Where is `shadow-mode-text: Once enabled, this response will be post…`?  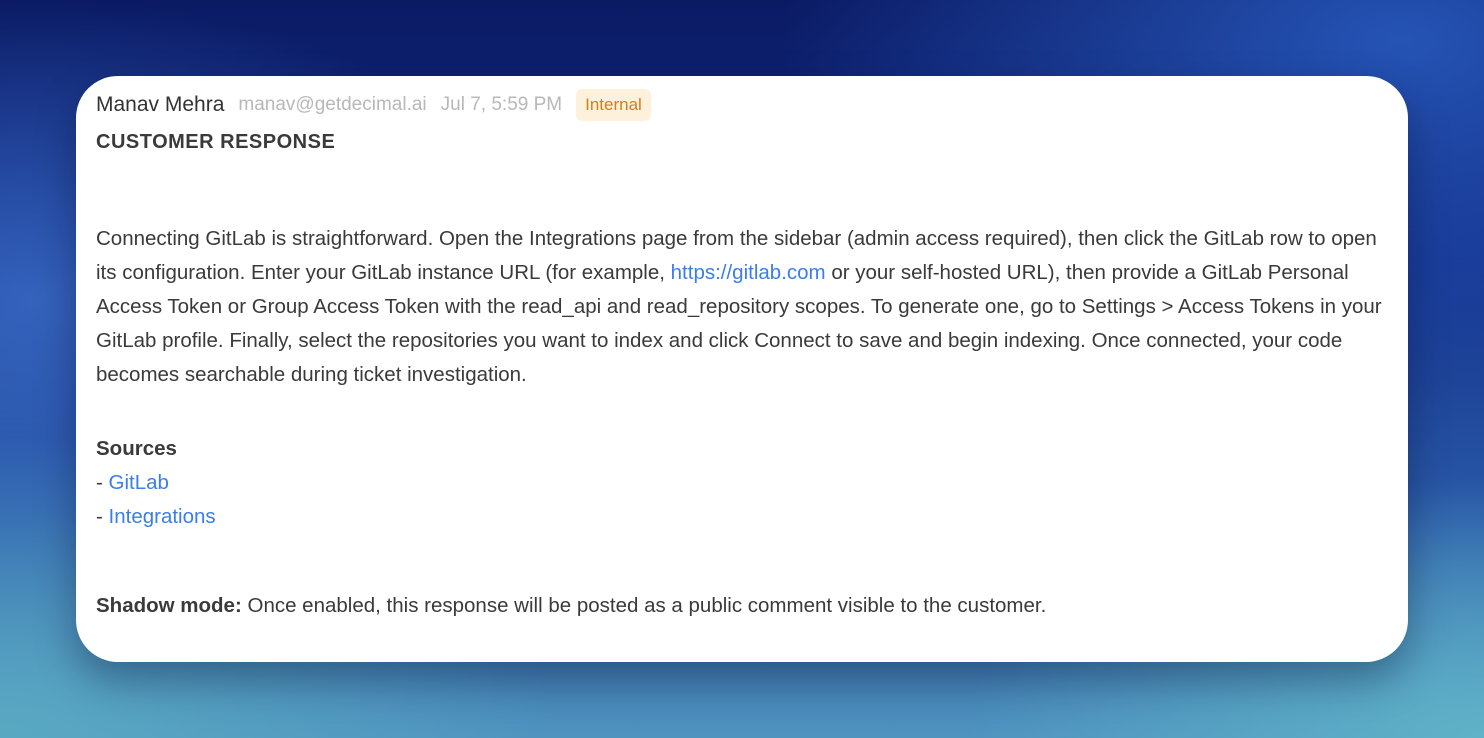
shadow-mode-text: Once enabled, this response will be post… is located at coordinates (644, 605).